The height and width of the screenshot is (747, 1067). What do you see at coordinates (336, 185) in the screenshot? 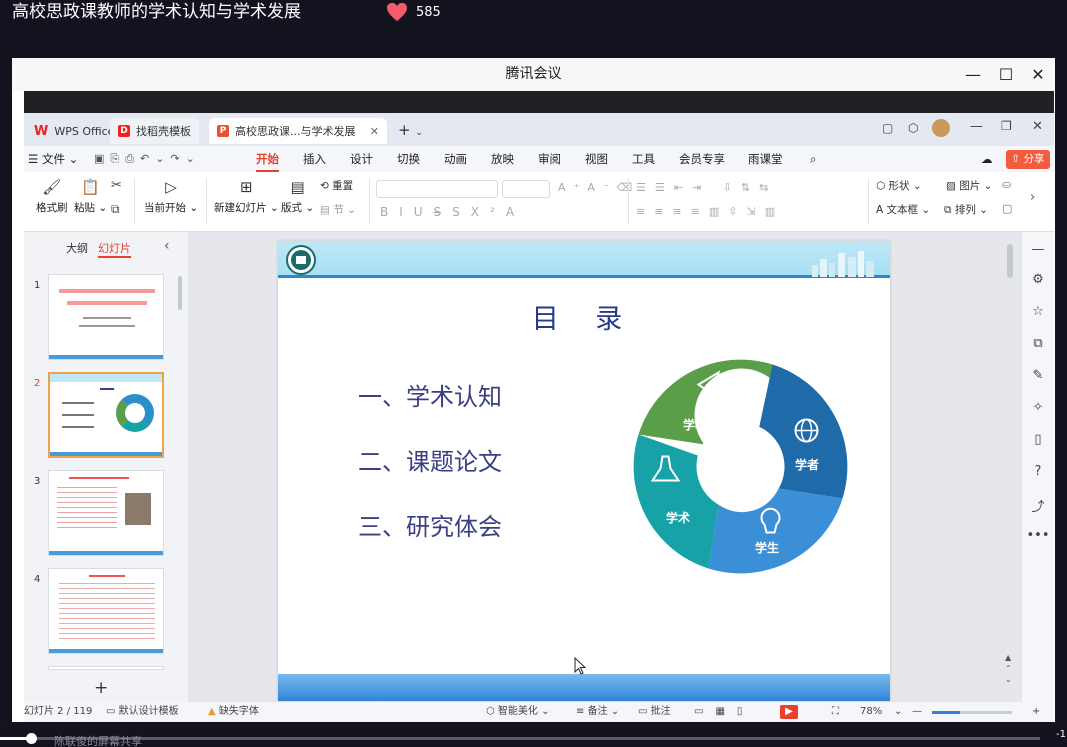
I see `reset-button: ⟲ 重置` at bounding box center [336, 185].